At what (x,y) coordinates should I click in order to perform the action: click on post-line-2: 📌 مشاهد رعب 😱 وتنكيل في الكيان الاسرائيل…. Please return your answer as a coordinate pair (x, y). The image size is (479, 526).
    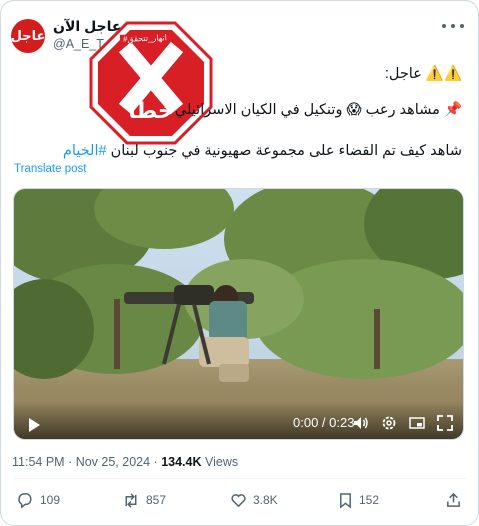
    Looking at the image, I should click on (318, 110).